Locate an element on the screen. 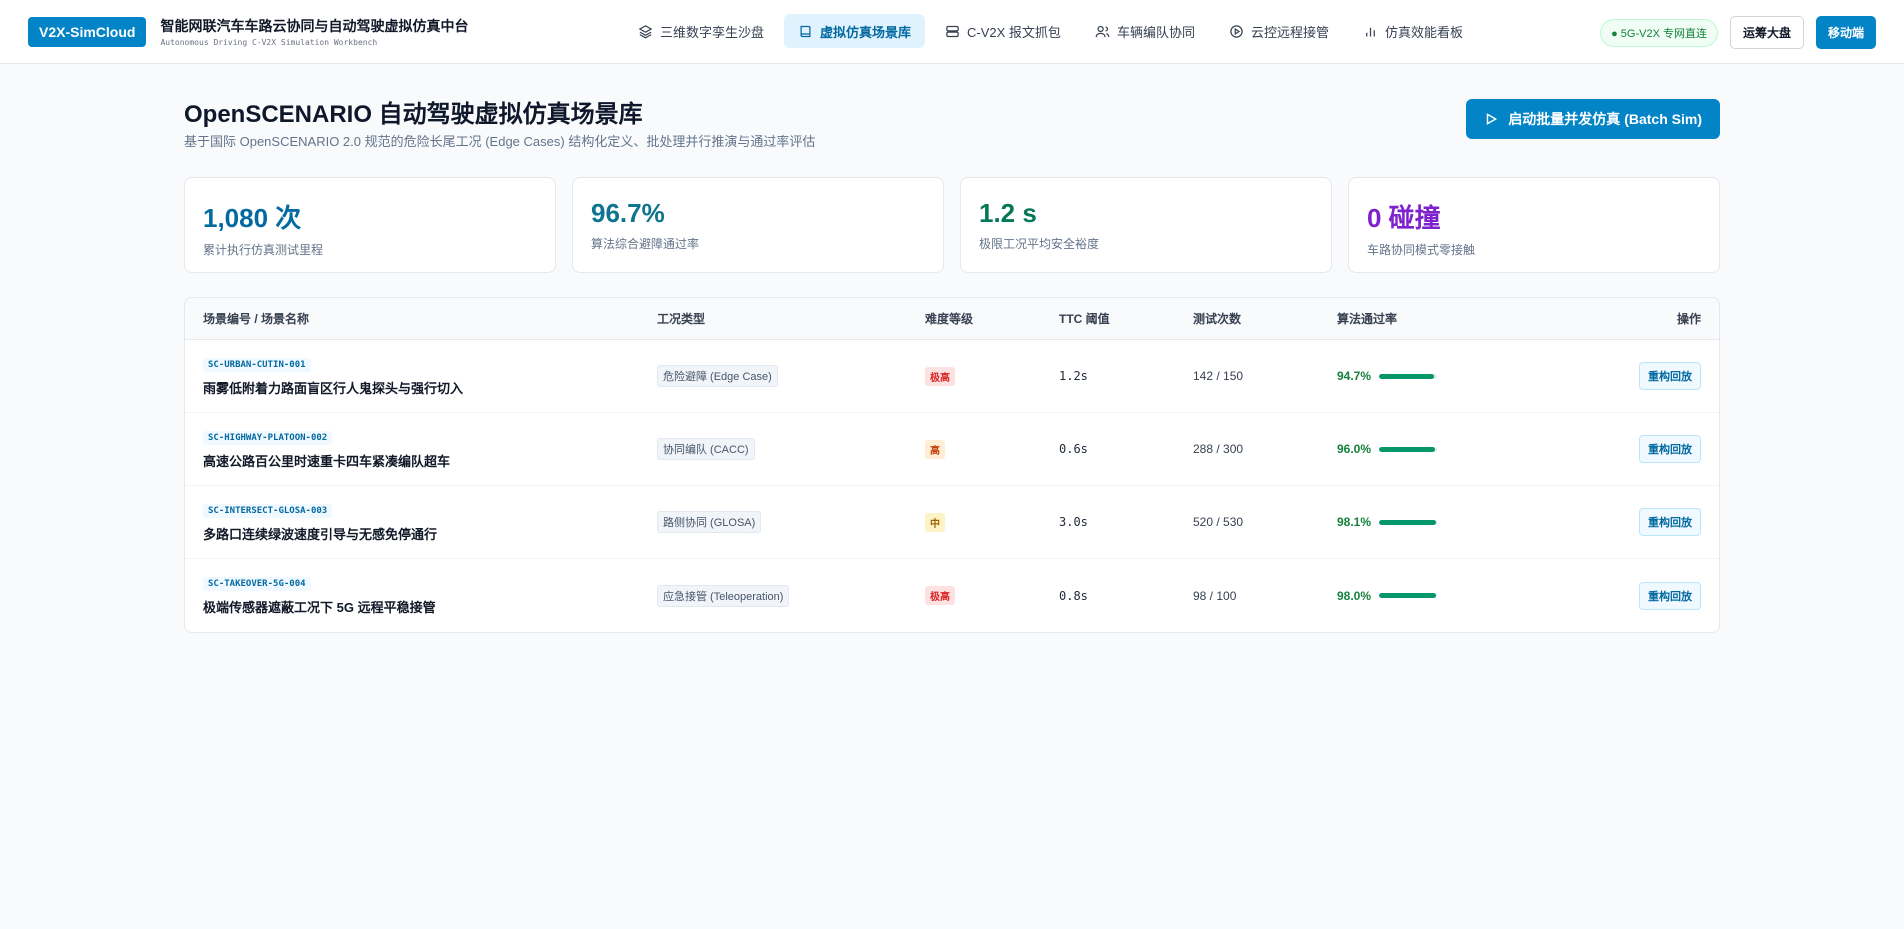  page-title: OpenSCENARIO 自动驾驶虚拟仿真场景库 is located at coordinates (413, 114).